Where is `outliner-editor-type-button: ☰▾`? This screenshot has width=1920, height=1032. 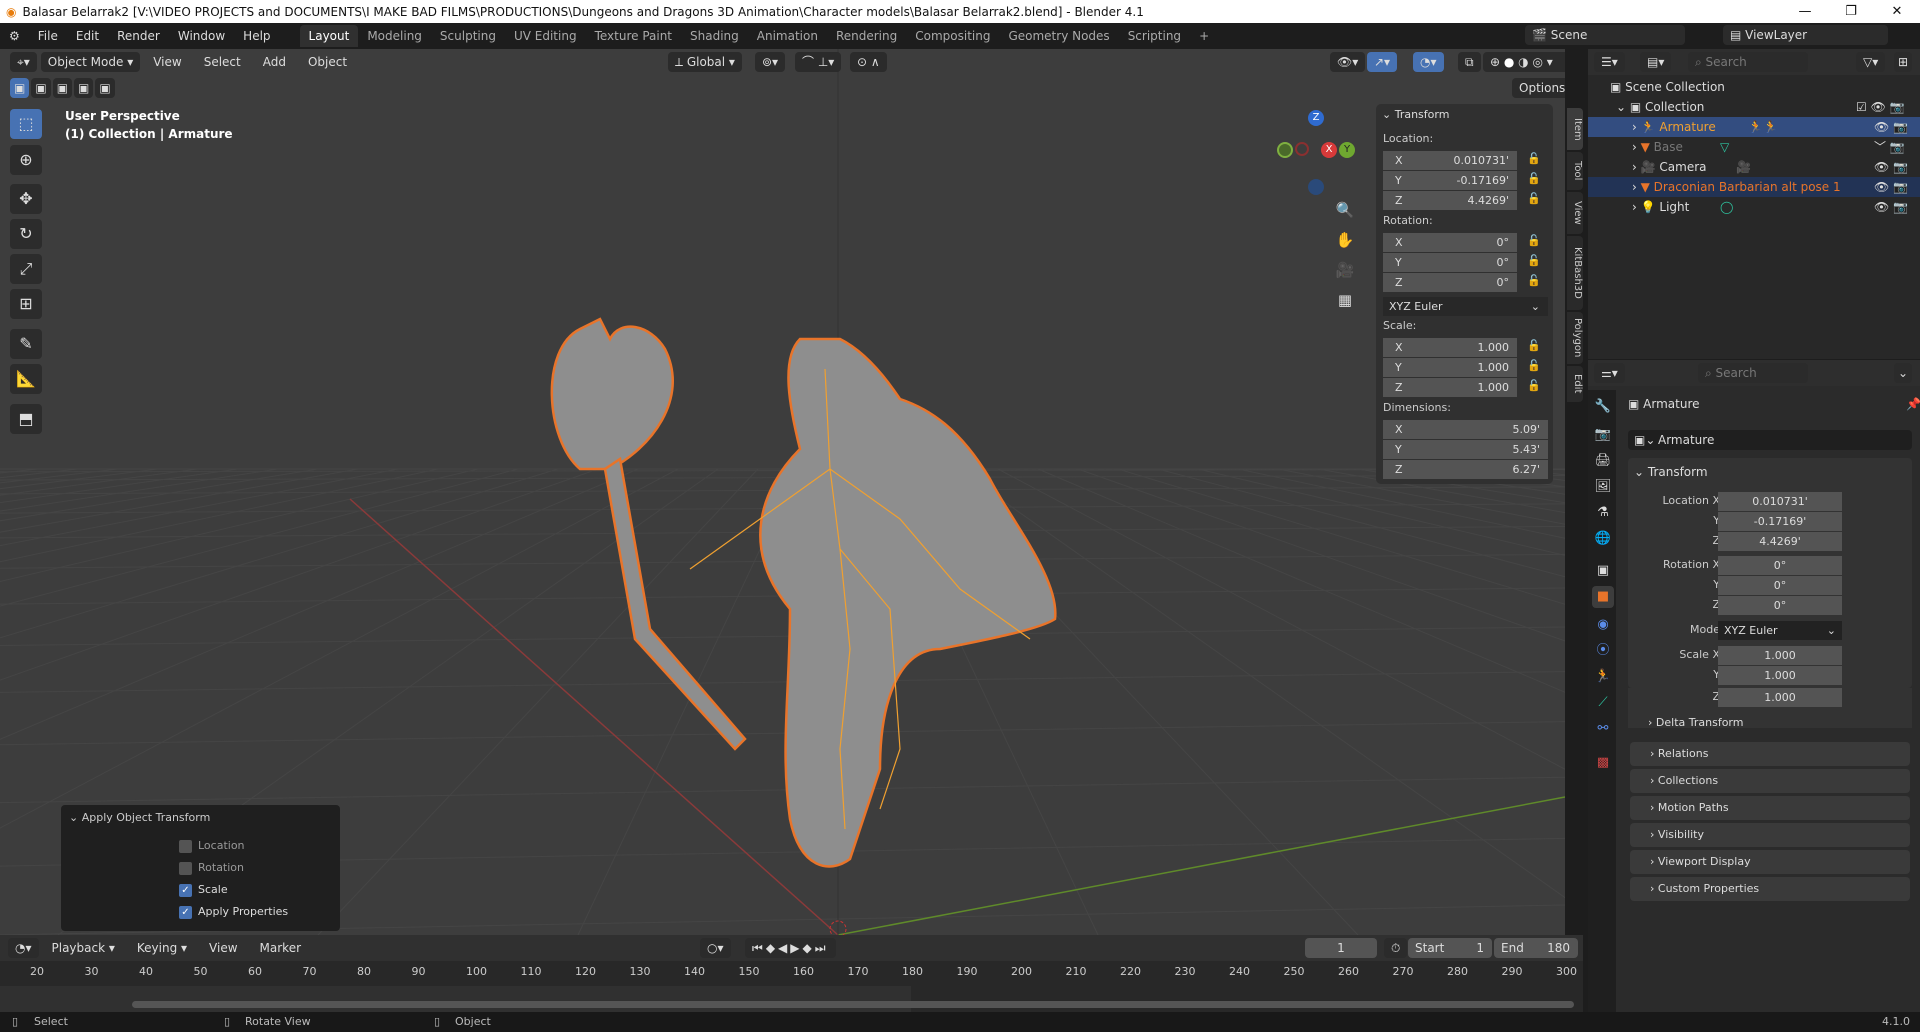 outliner-editor-type-button: ☰▾ is located at coordinates (1609, 62).